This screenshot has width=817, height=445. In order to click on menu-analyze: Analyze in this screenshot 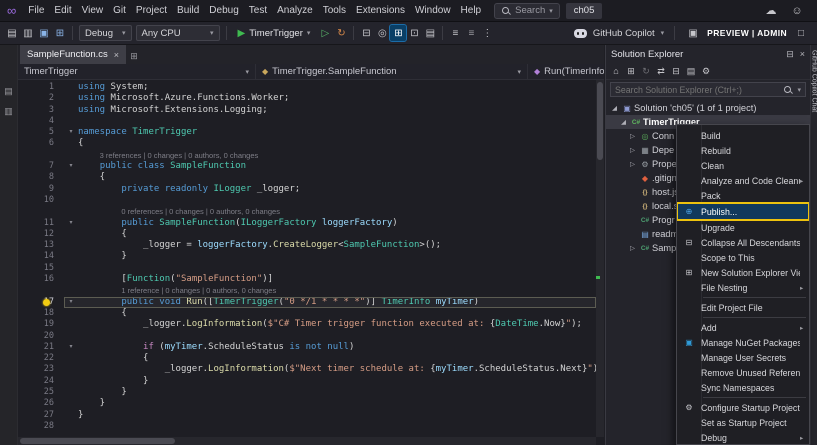, I will do `click(295, 10)`.